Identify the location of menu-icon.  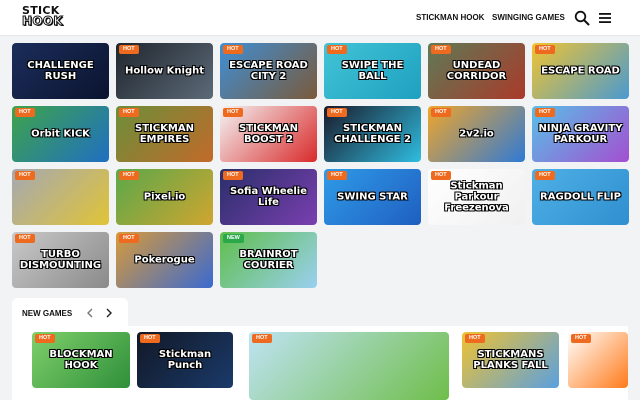
(605, 18).